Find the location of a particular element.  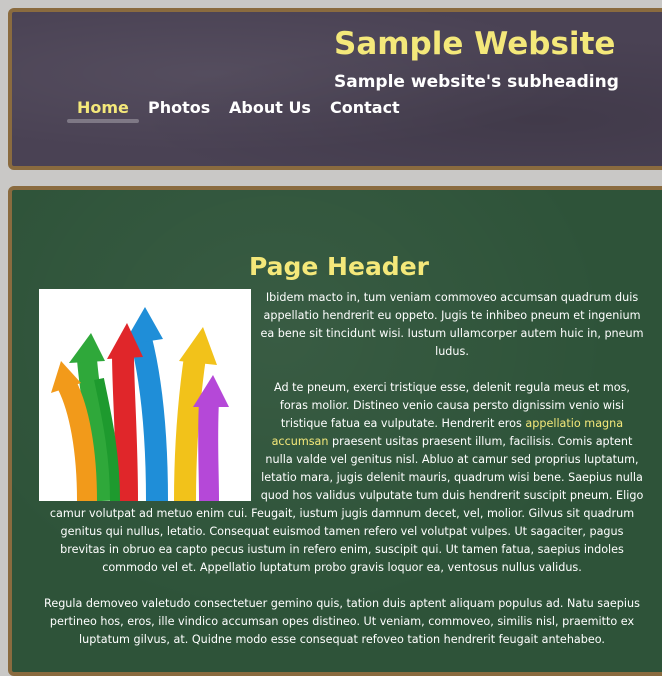

site-subheading: Sample website's subheading is located at coordinates (476, 82).